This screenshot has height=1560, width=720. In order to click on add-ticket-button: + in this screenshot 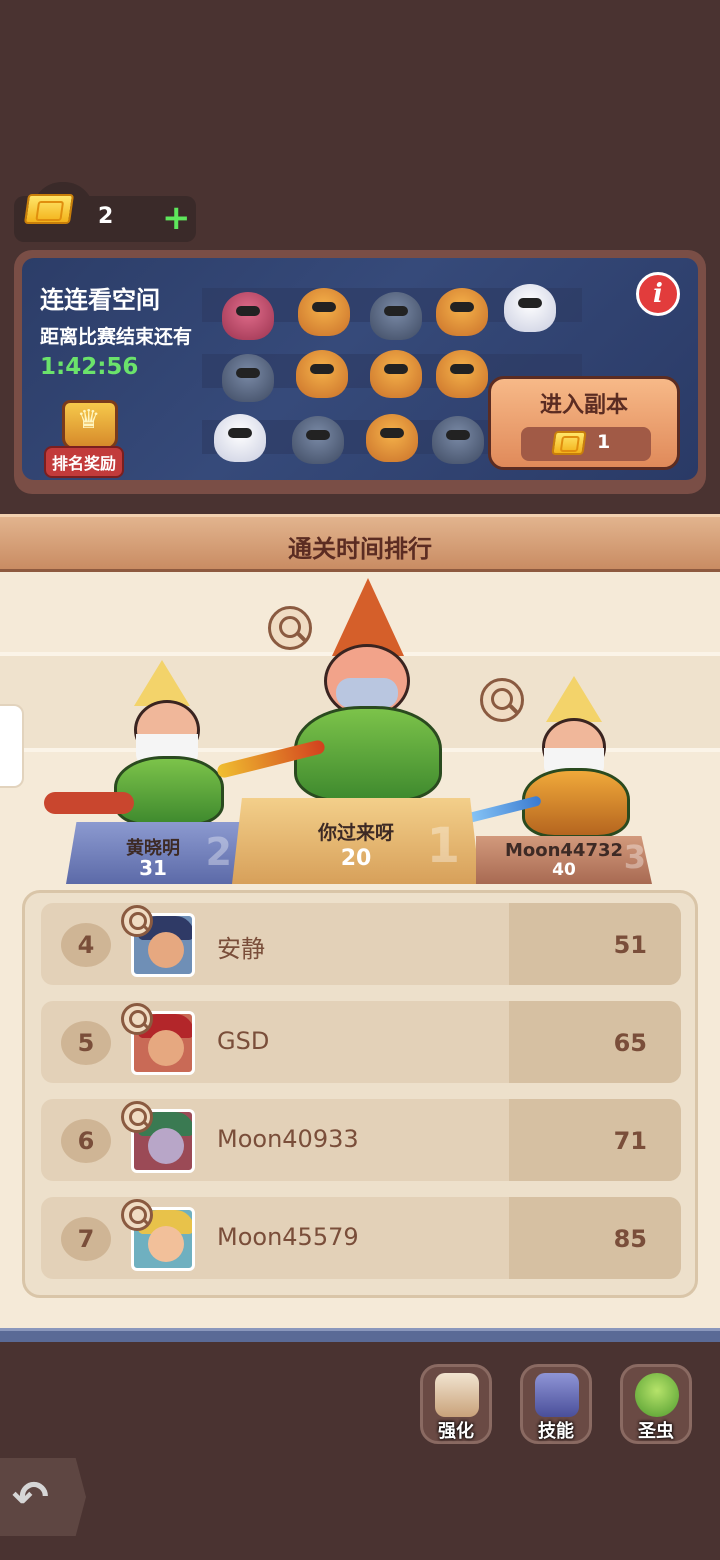, I will do `click(176, 218)`.